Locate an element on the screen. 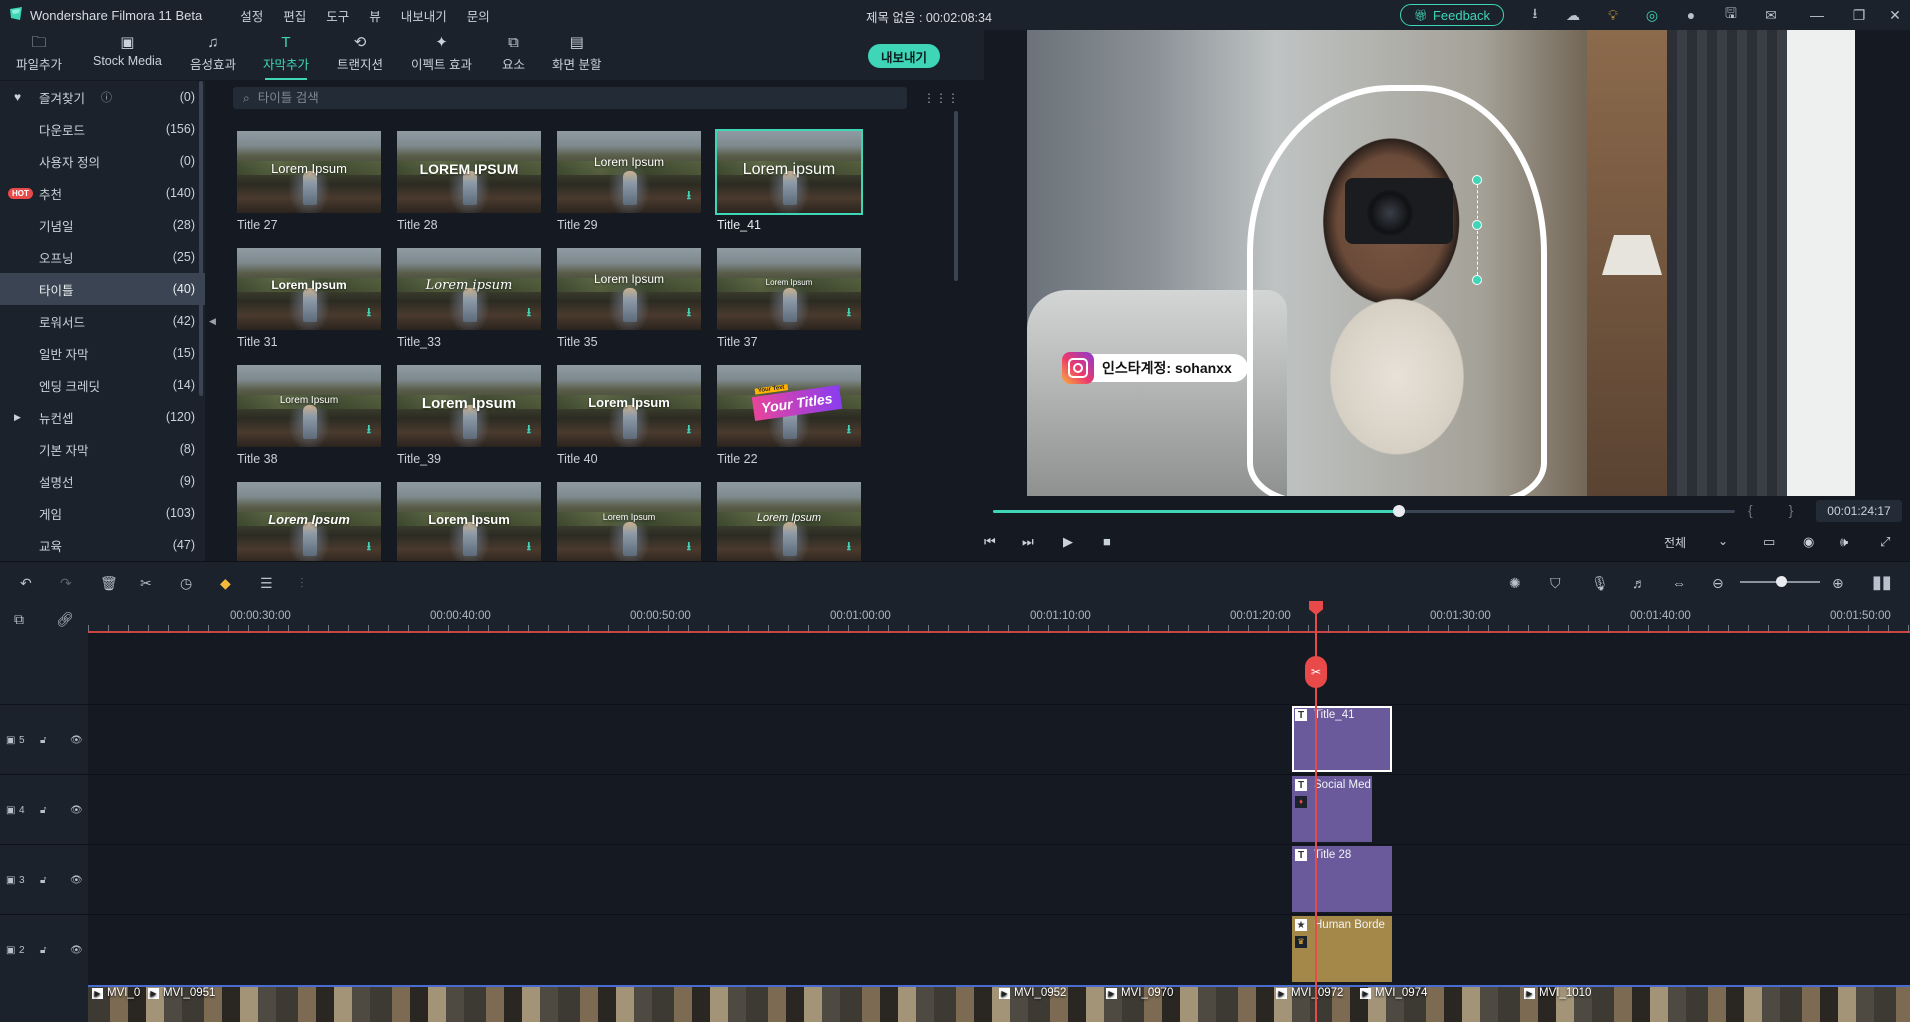  headset-icon: ◎ is located at coordinates (1652, 15).